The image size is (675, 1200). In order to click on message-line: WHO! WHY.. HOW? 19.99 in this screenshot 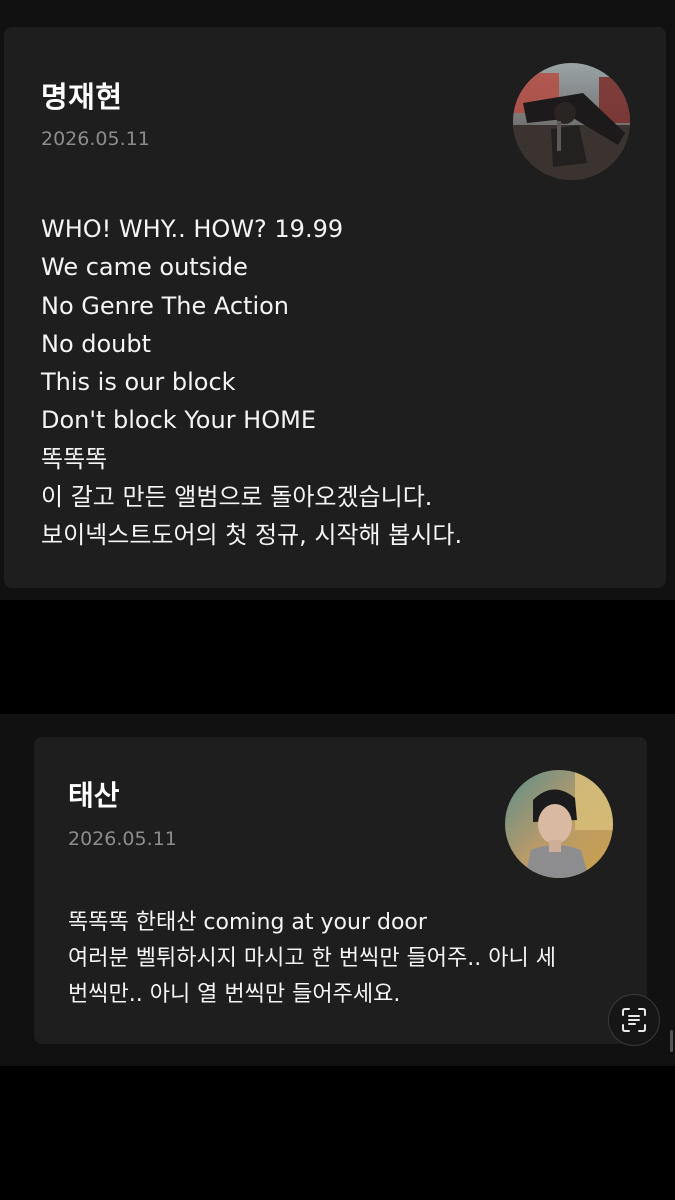, I will do `click(192, 229)`.